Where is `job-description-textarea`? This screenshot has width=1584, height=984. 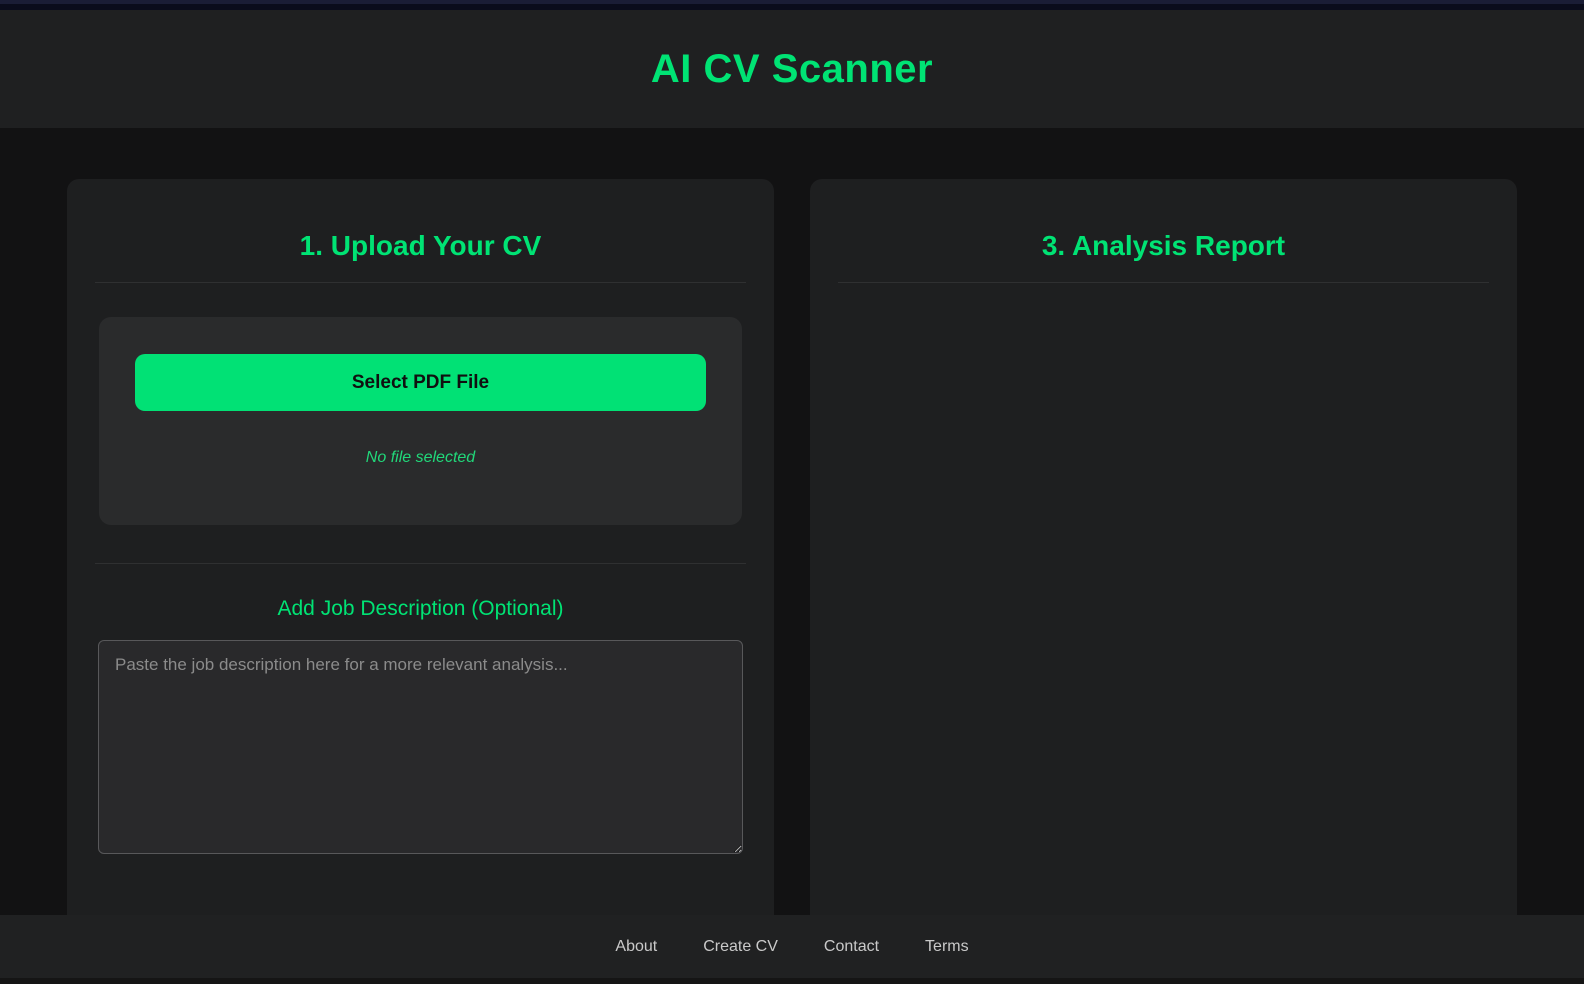 job-description-textarea is located at coordinates (420, 747).